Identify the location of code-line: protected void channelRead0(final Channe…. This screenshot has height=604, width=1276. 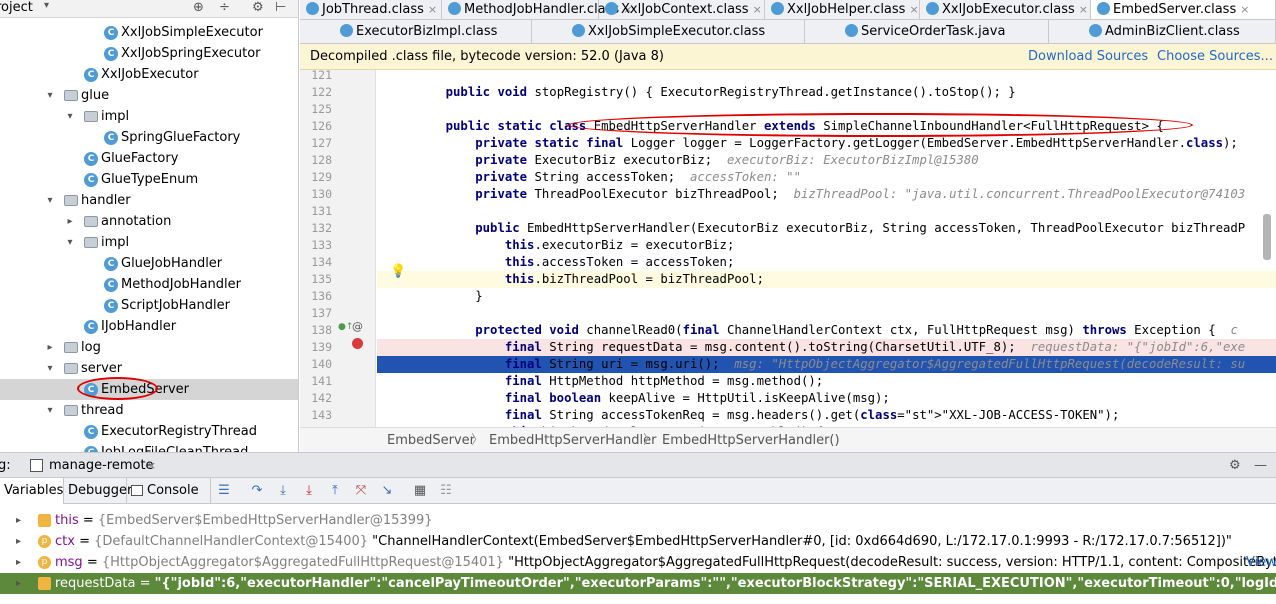
(827, 330).